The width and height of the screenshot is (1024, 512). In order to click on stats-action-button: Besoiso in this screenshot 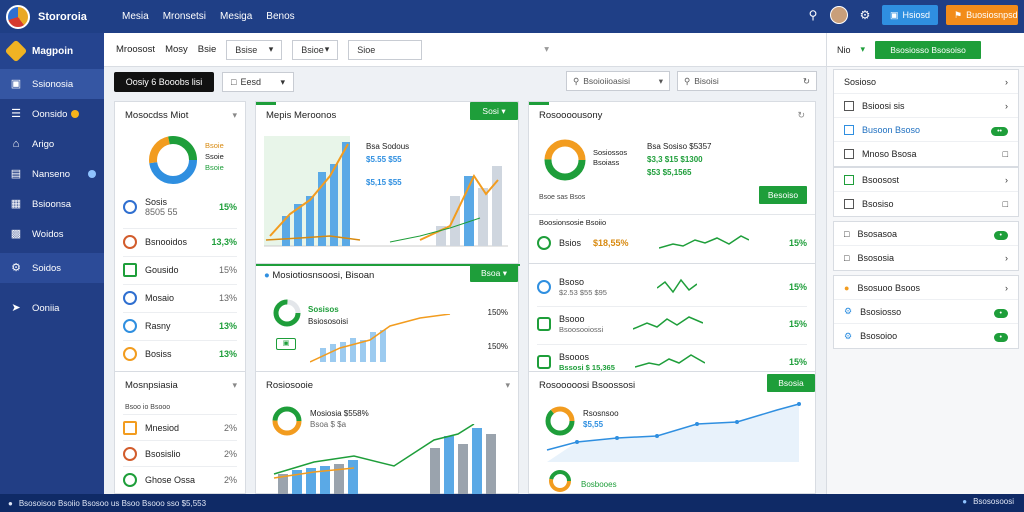, I will do `click(783, 195)`.